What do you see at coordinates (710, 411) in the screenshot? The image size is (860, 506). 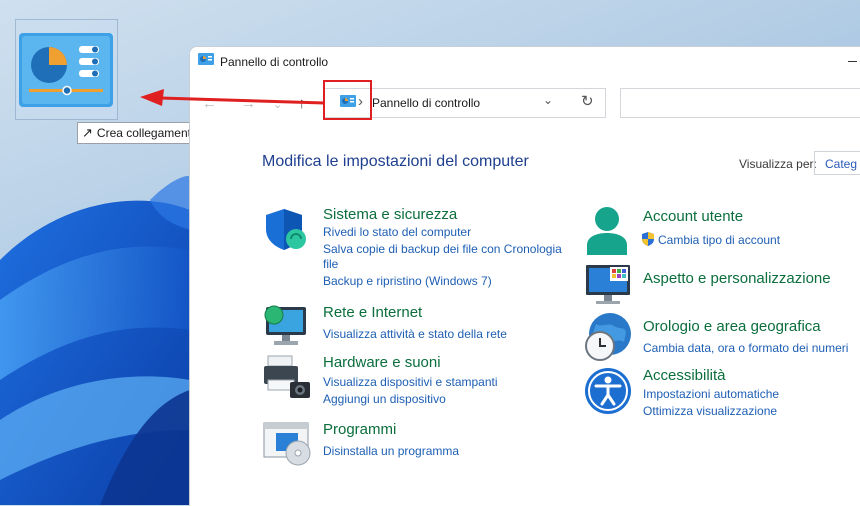 I see `link-optimize-display: Ottimizza visualizzazione` at bounding box center [710, 411].